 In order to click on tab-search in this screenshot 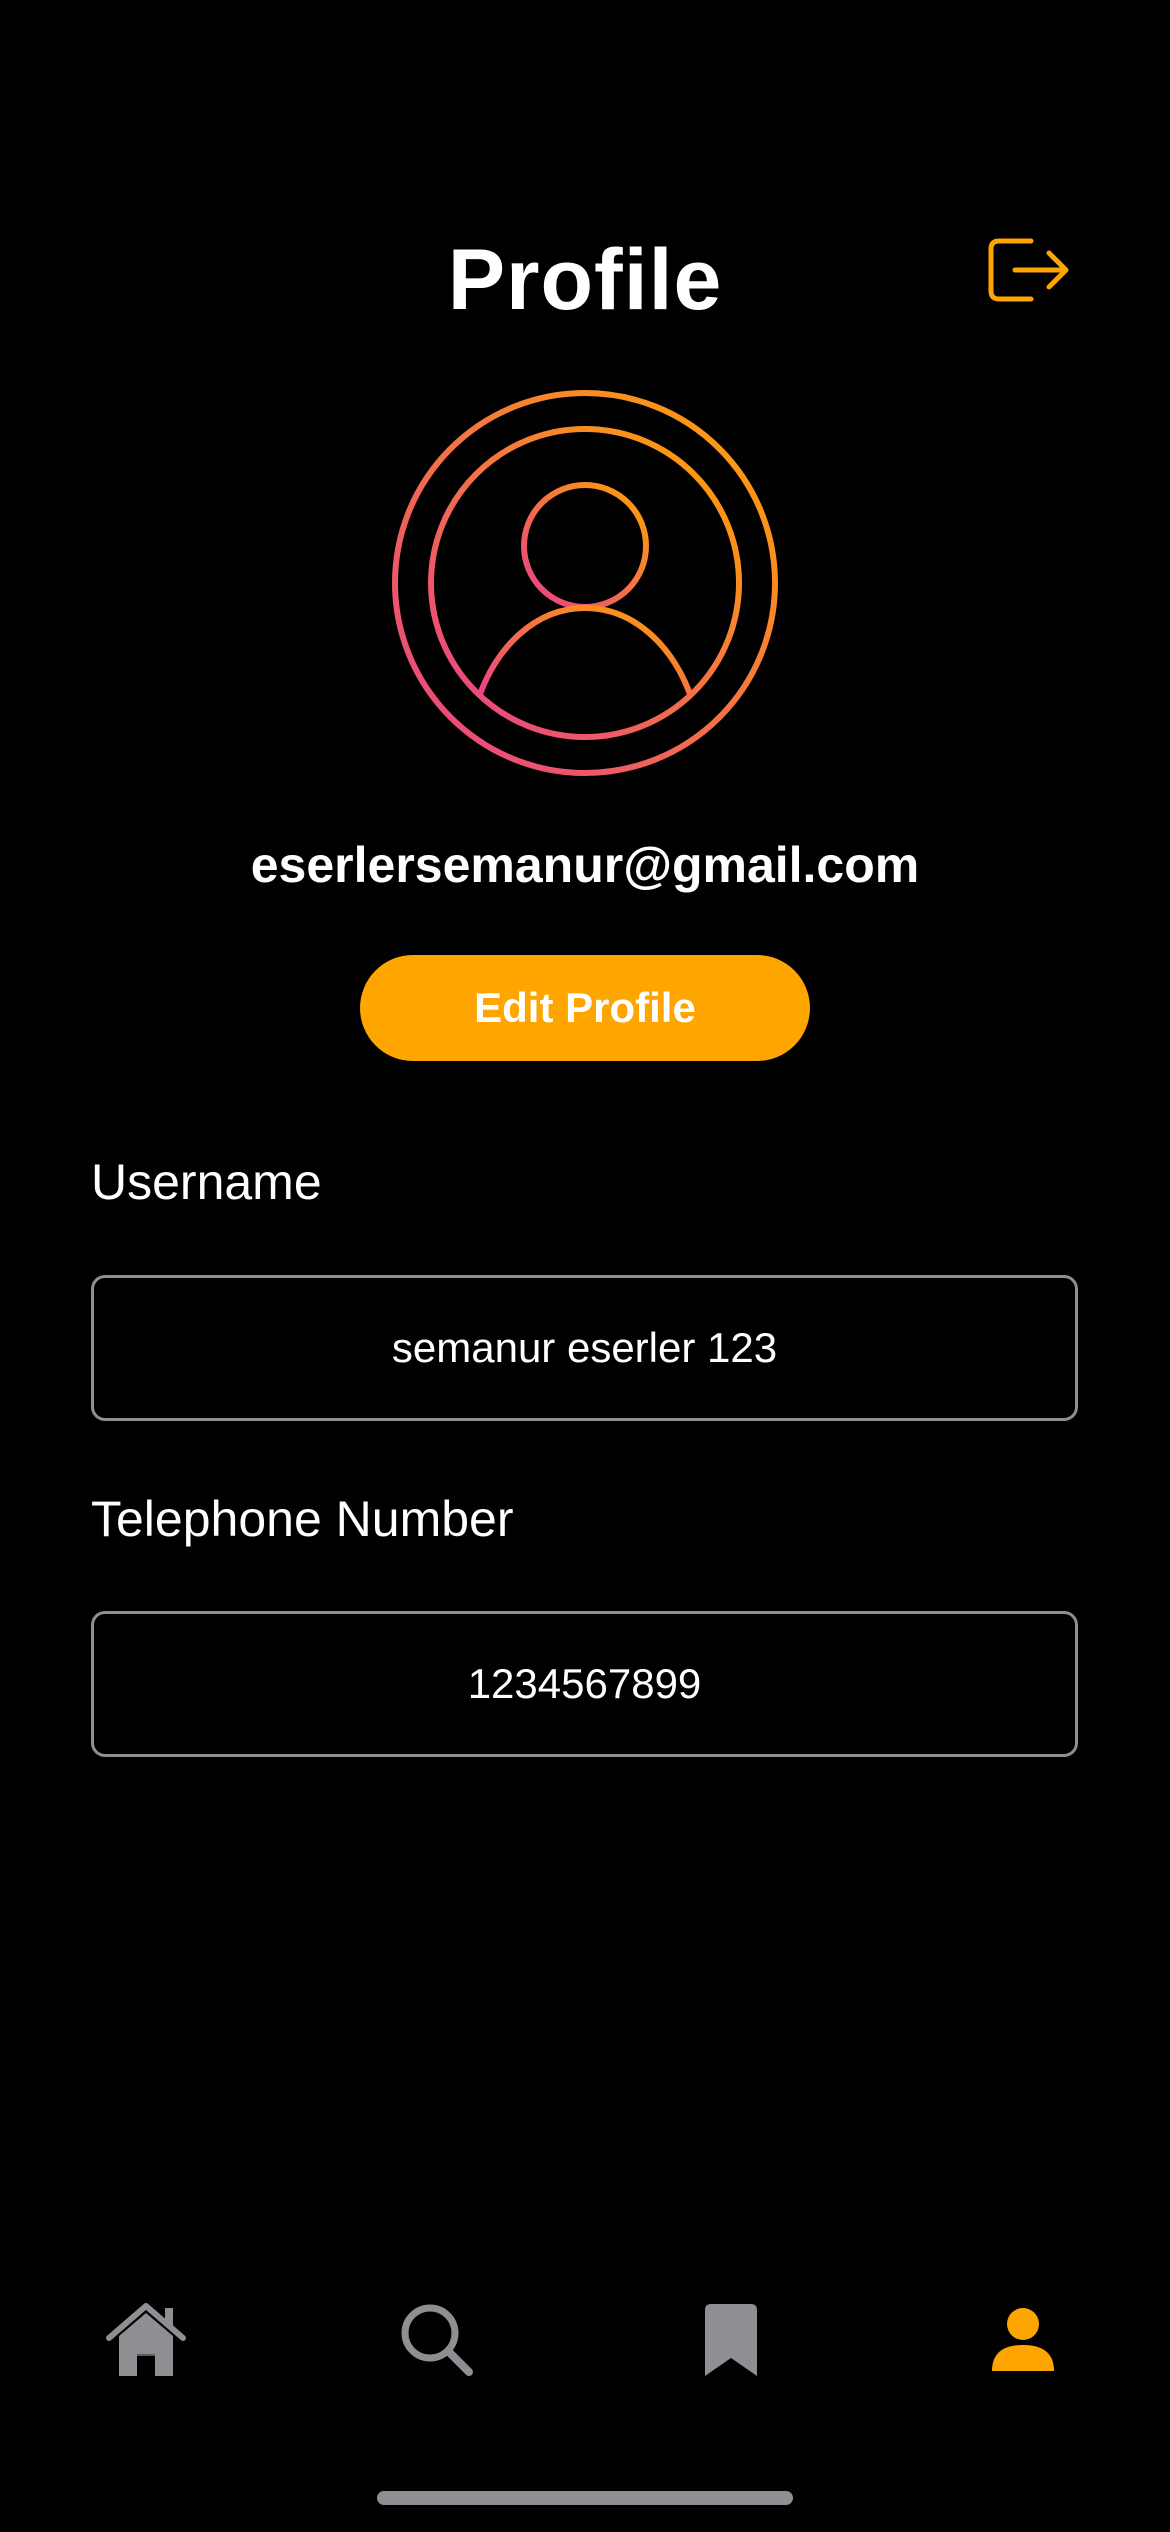, I will do `click(437, 2340)`.